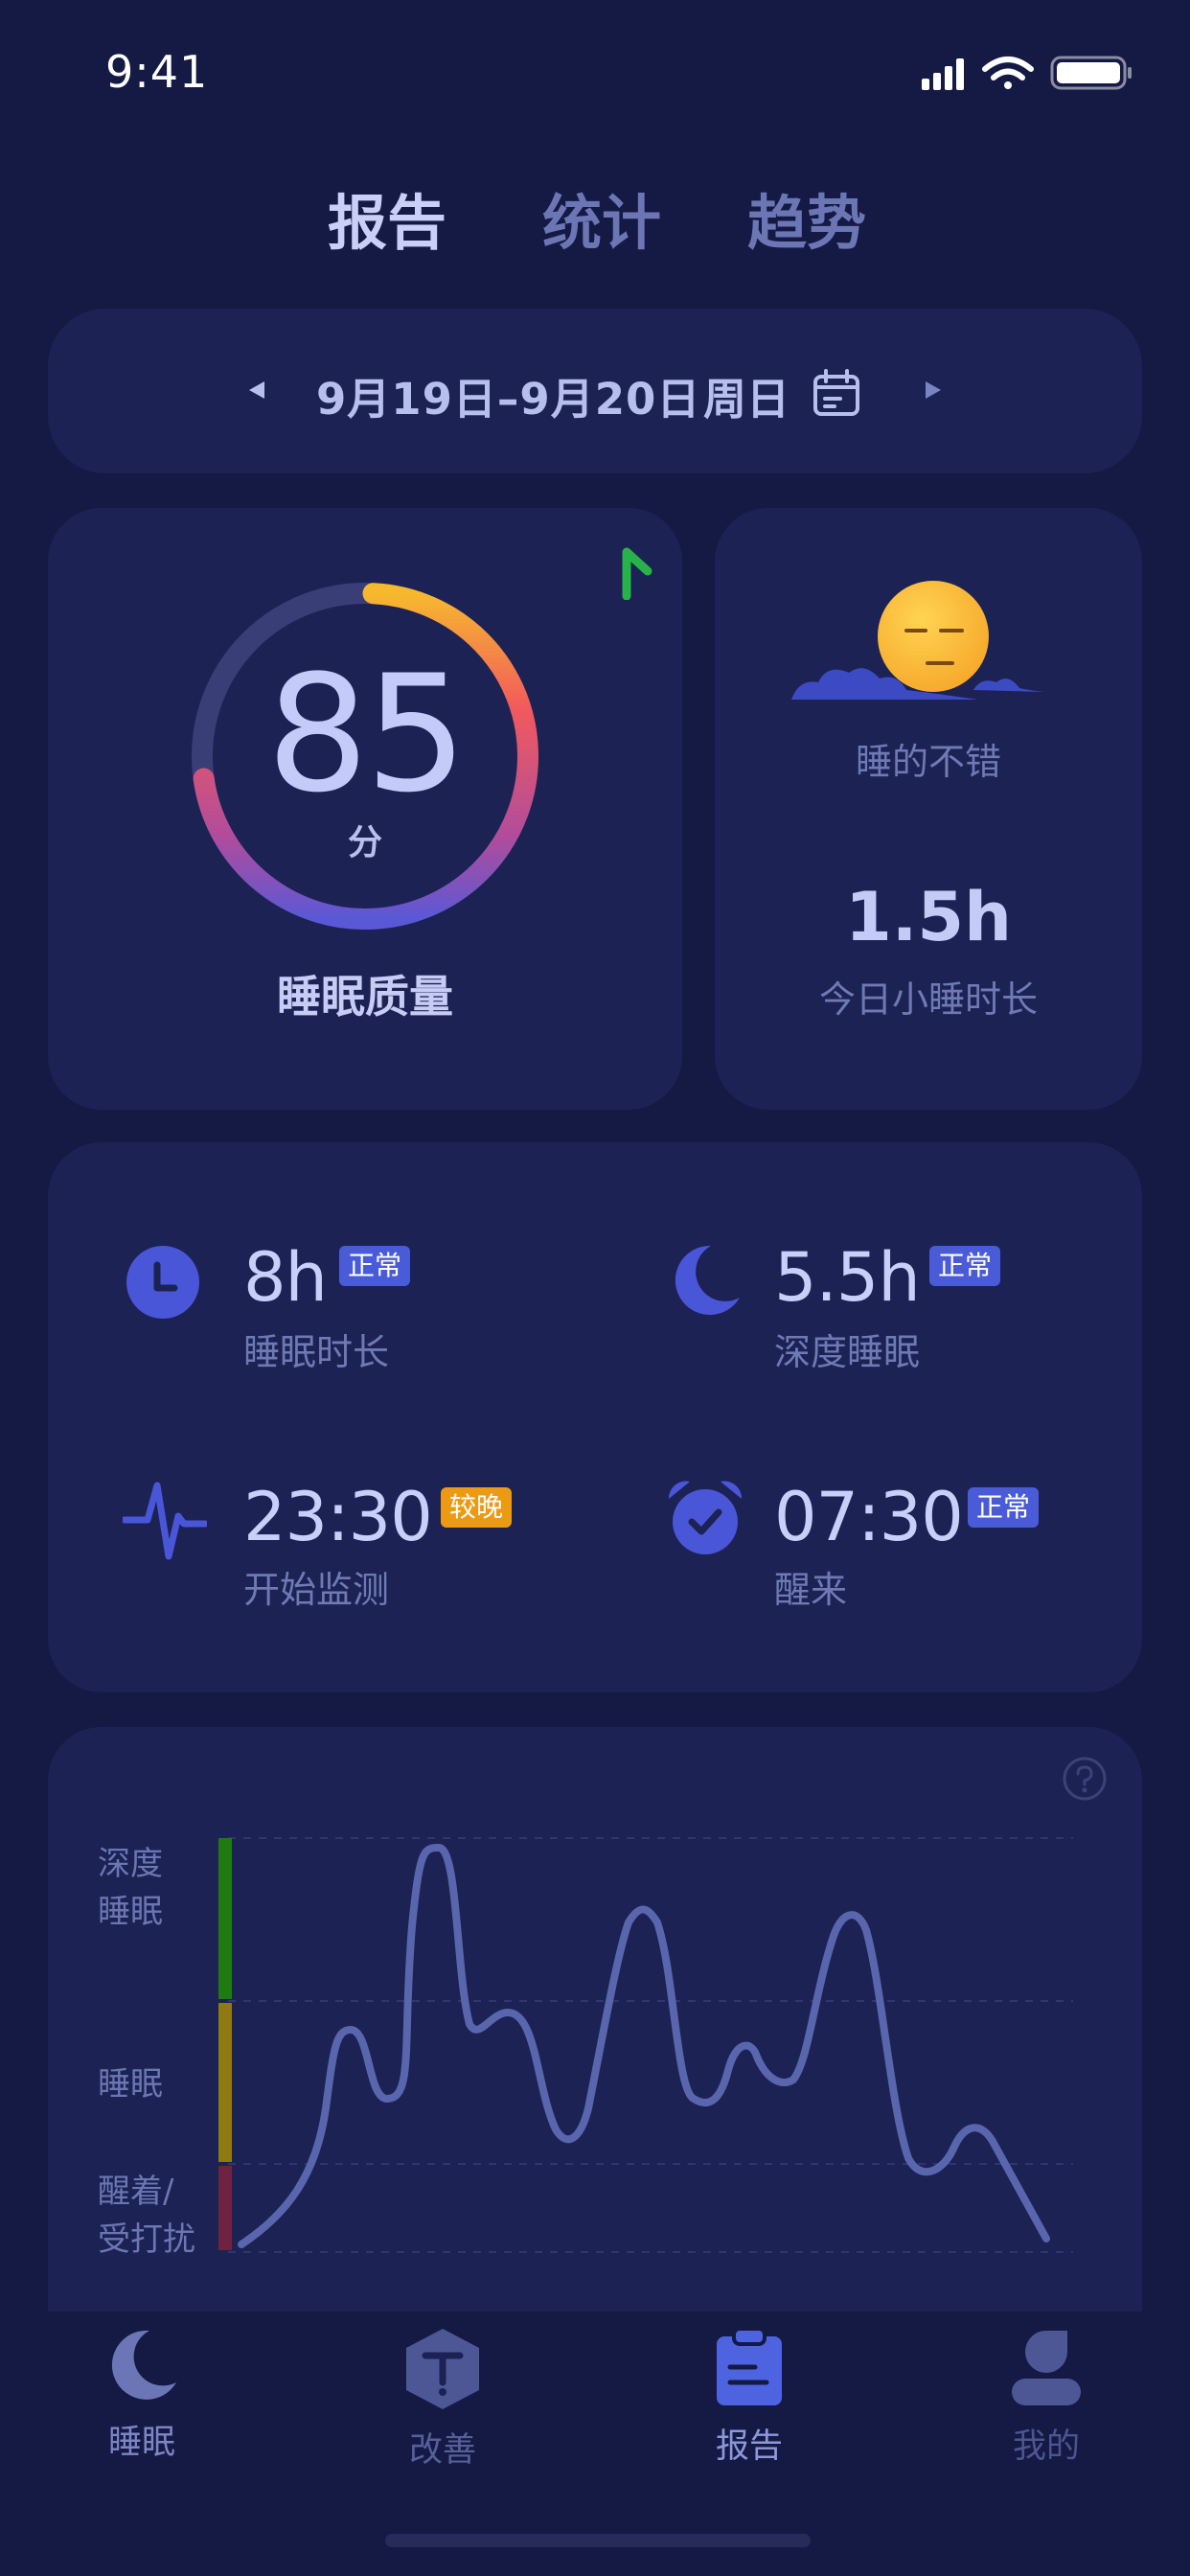  What do you see at coordinates (807, 217) in the screenshot?
I see `tab-trends: 趋势` at bounding box center [807, 217].